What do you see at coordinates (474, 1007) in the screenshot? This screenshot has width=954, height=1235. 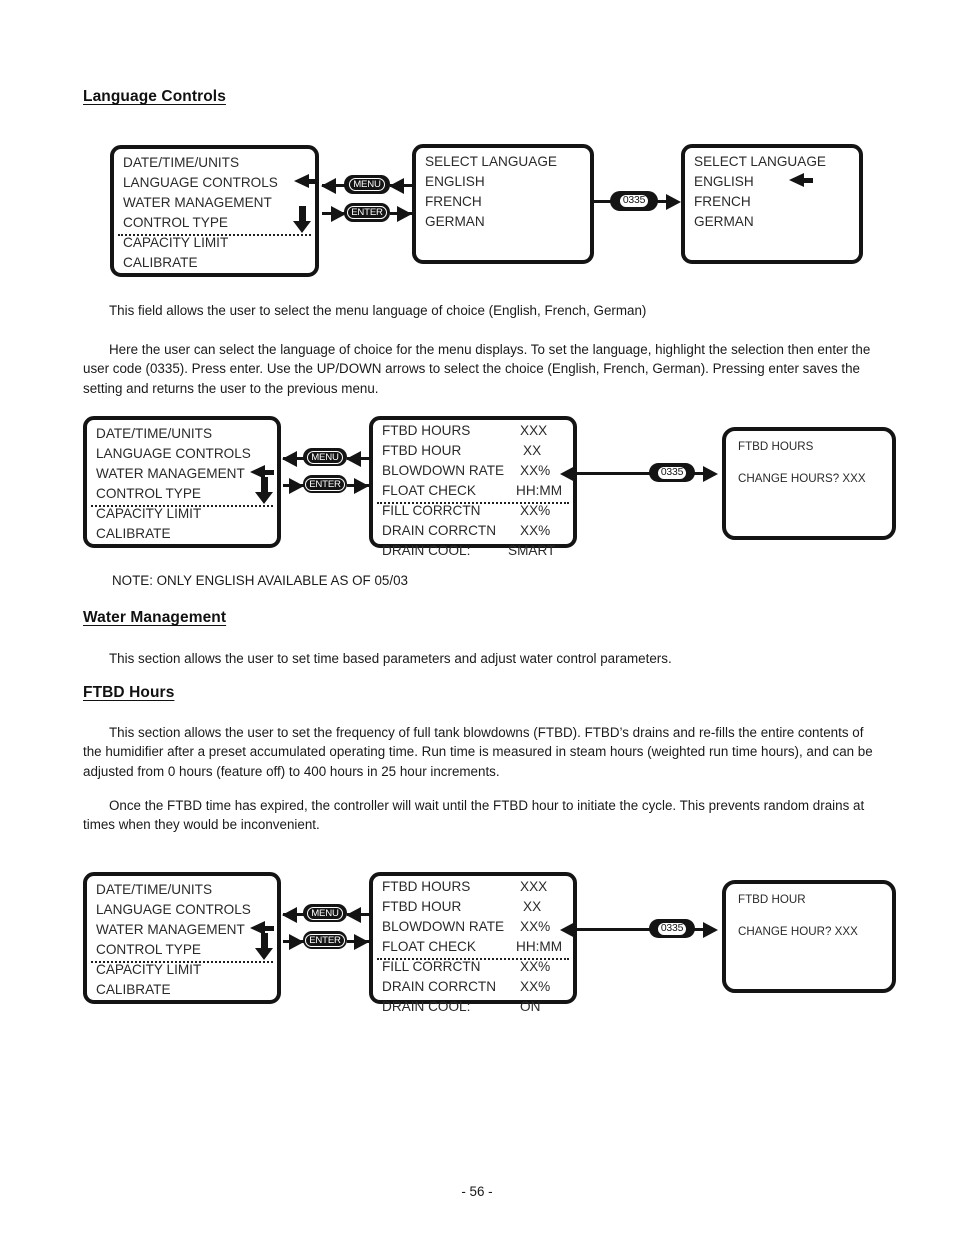 I see `water-row-drain-cool: DRAIN COOL: ON` at bounding box center [474, 1007].